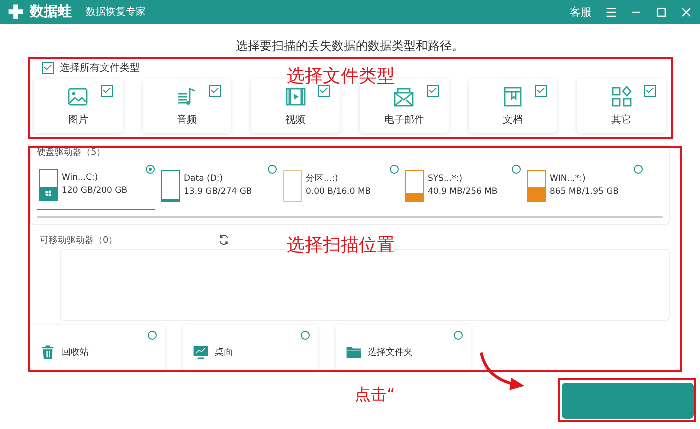 The height and width of the screenshot is (429, 700). What do you see at coordinates (16, 12) in the screenshot?
I see `cross-logo-icon` at bounding box center [16, 12].